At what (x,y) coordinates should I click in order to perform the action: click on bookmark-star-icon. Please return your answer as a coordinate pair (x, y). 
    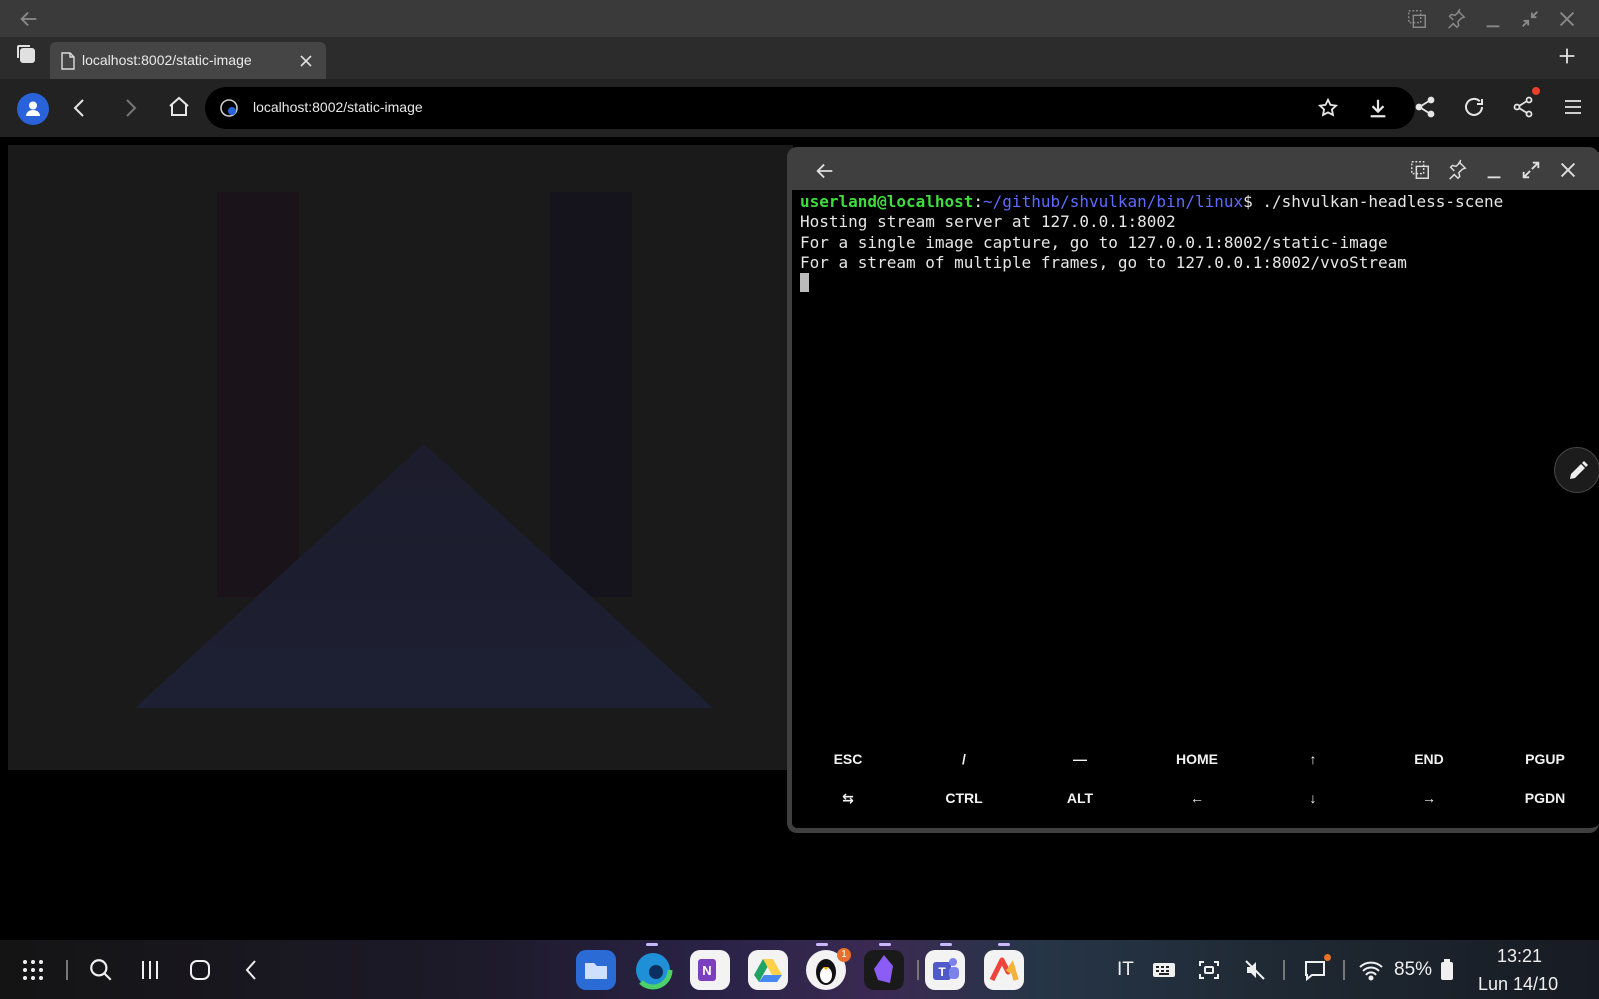
    Looking at the image, I should click on (1328, 108).